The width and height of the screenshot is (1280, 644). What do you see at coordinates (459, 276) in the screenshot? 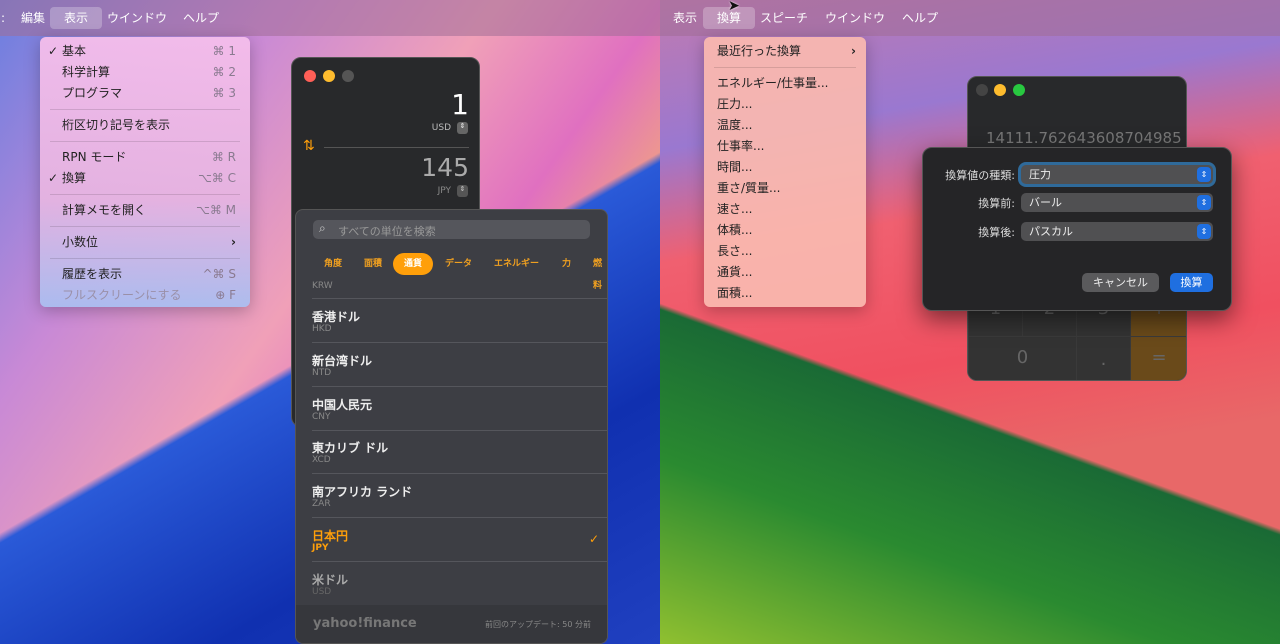
I see `list-item: KRW` at bounding box center [459, 276].